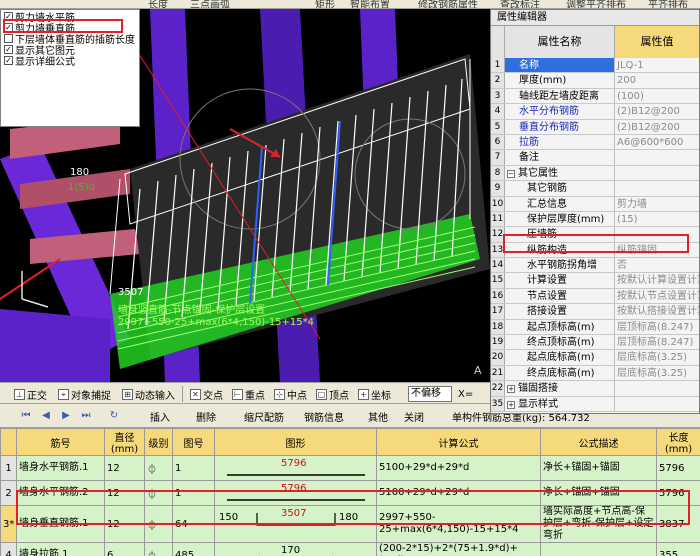 The height and width of the screenshot is (556, 700). Describe the element at coordinates (595, 389) in the screenshot. I see `property-row: 22 + 锚固搭接` at that location.